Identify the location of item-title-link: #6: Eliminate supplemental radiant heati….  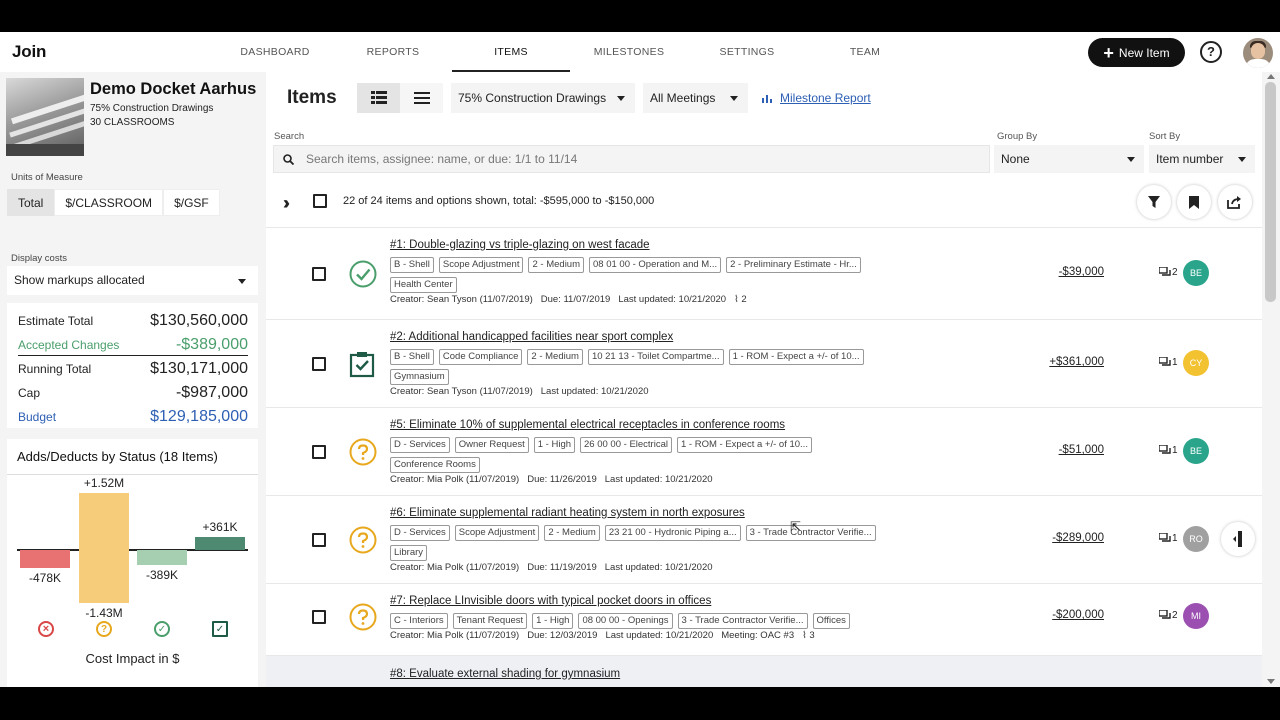
(567, 513).